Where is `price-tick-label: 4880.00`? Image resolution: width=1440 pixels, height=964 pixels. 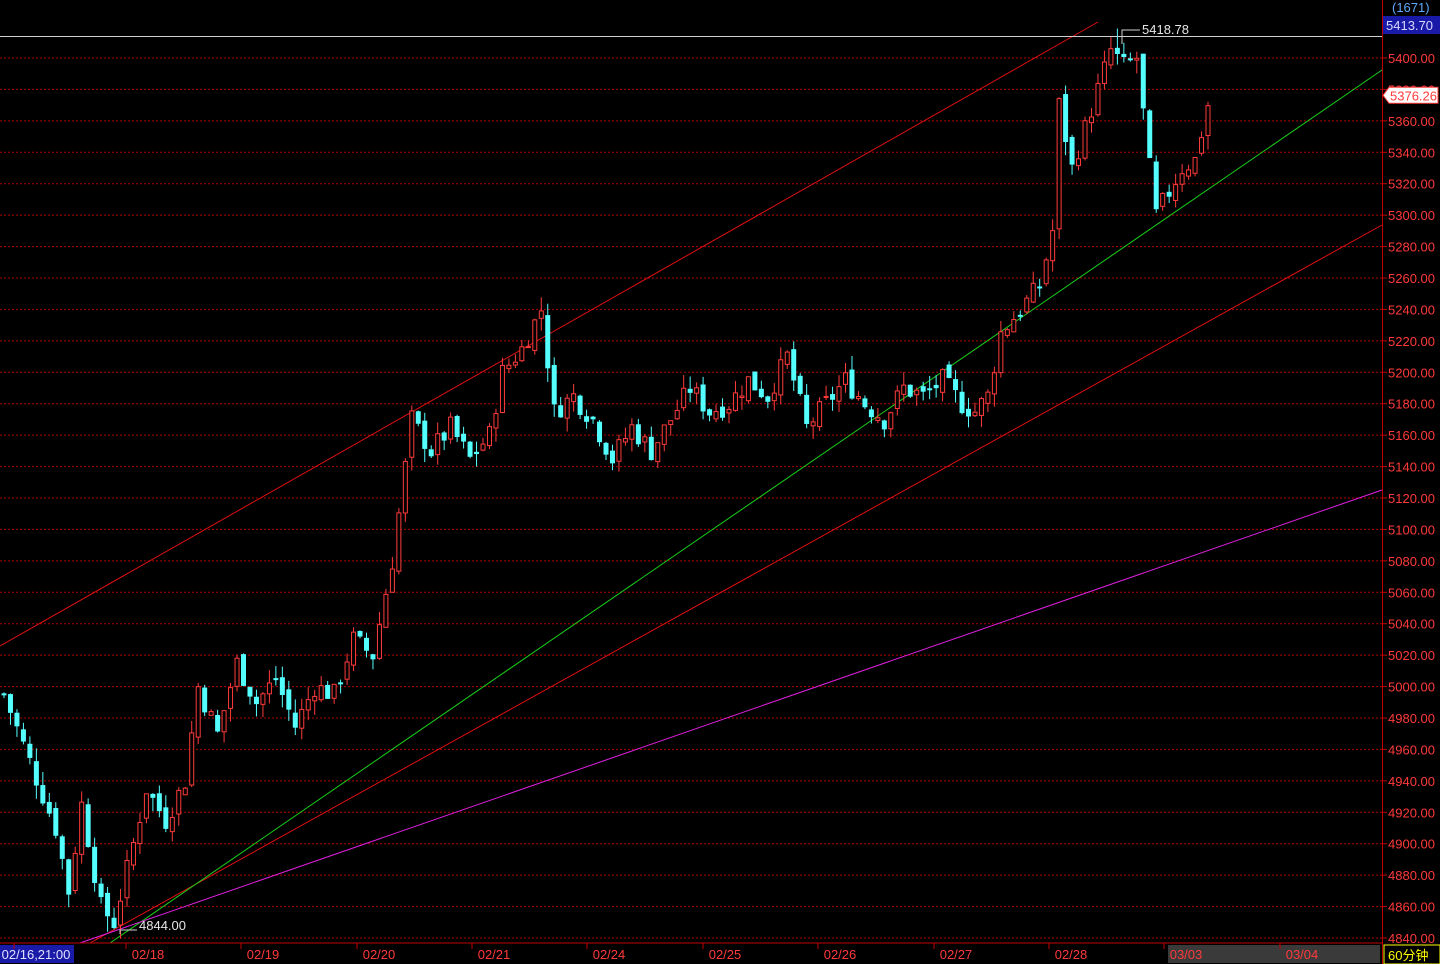 price-tick-label: 4880.00 is located at coordinates (1411, 875).